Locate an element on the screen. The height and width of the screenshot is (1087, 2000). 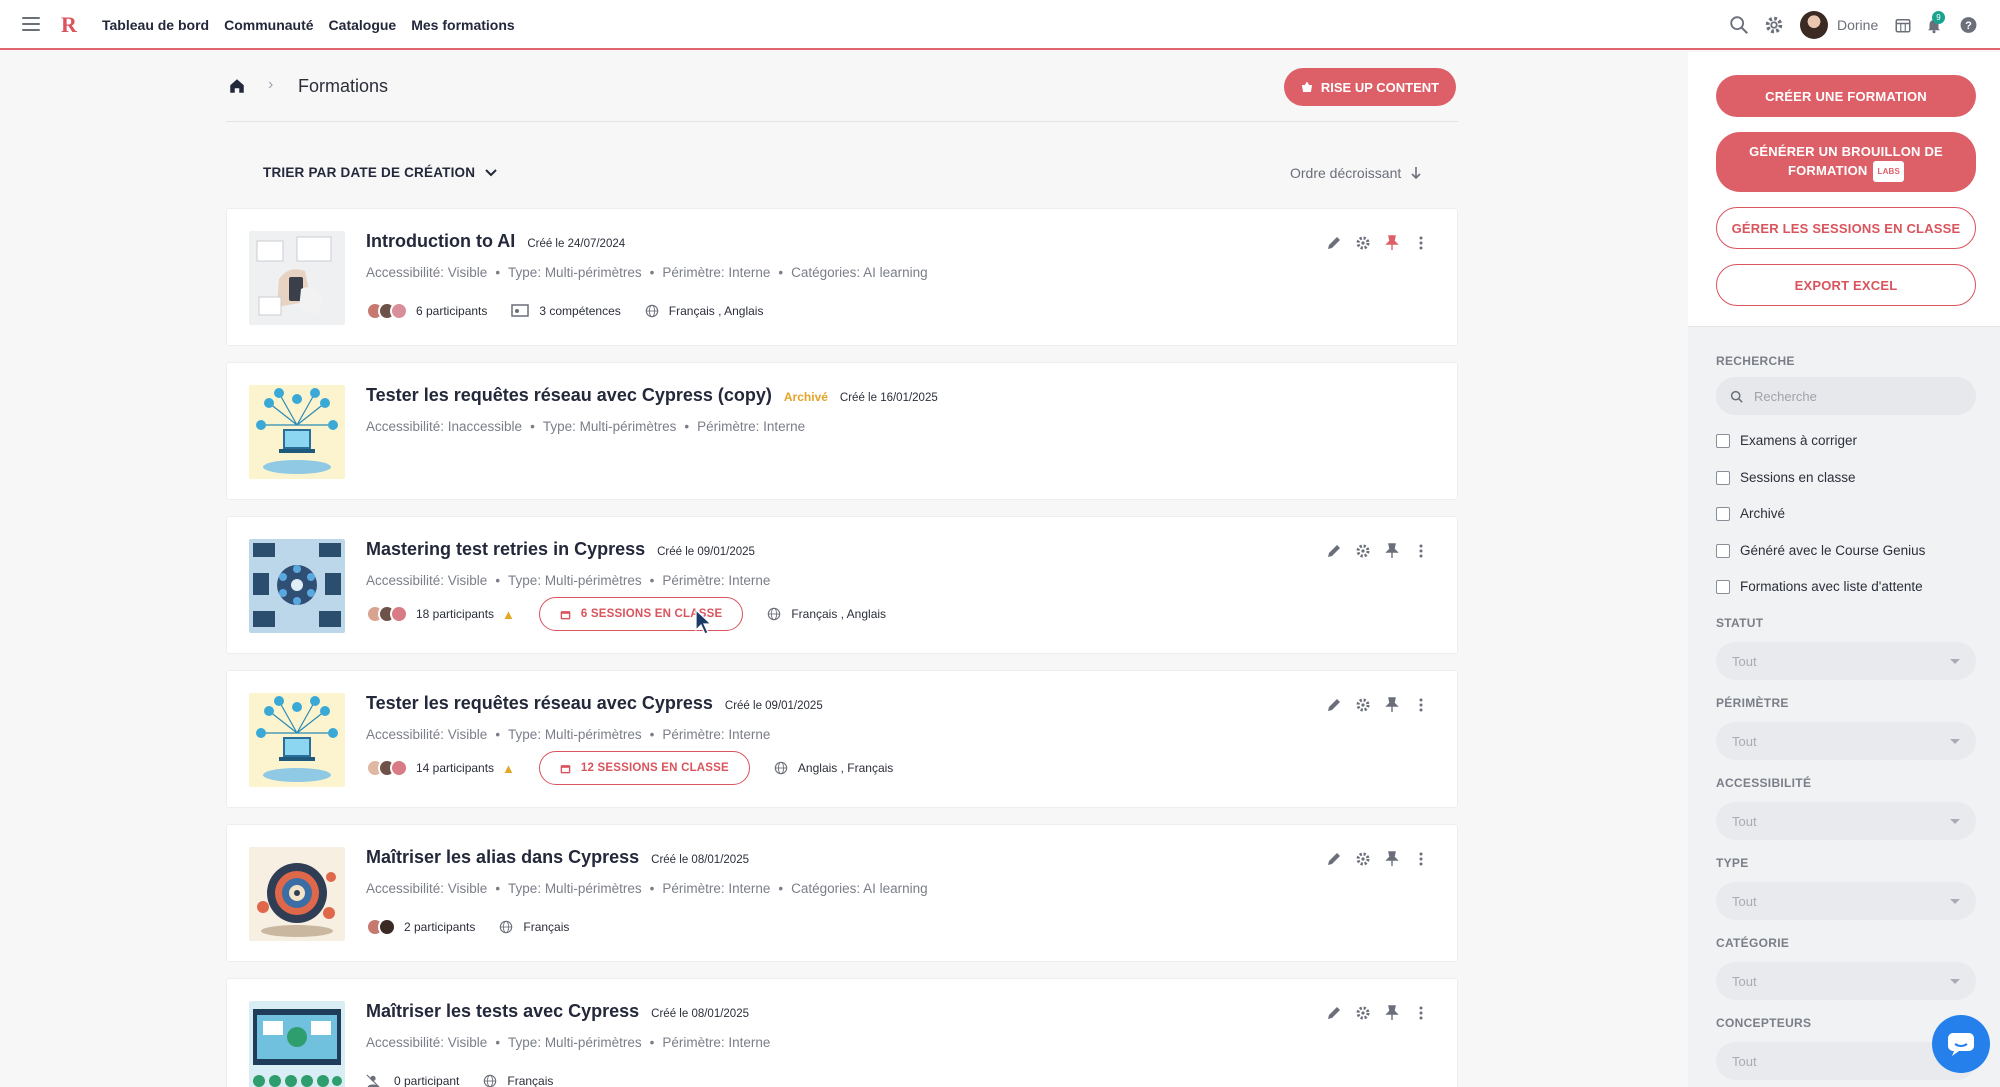
sort-order-toggle: Ordre décroissant is located at coordinates (1355, 173).